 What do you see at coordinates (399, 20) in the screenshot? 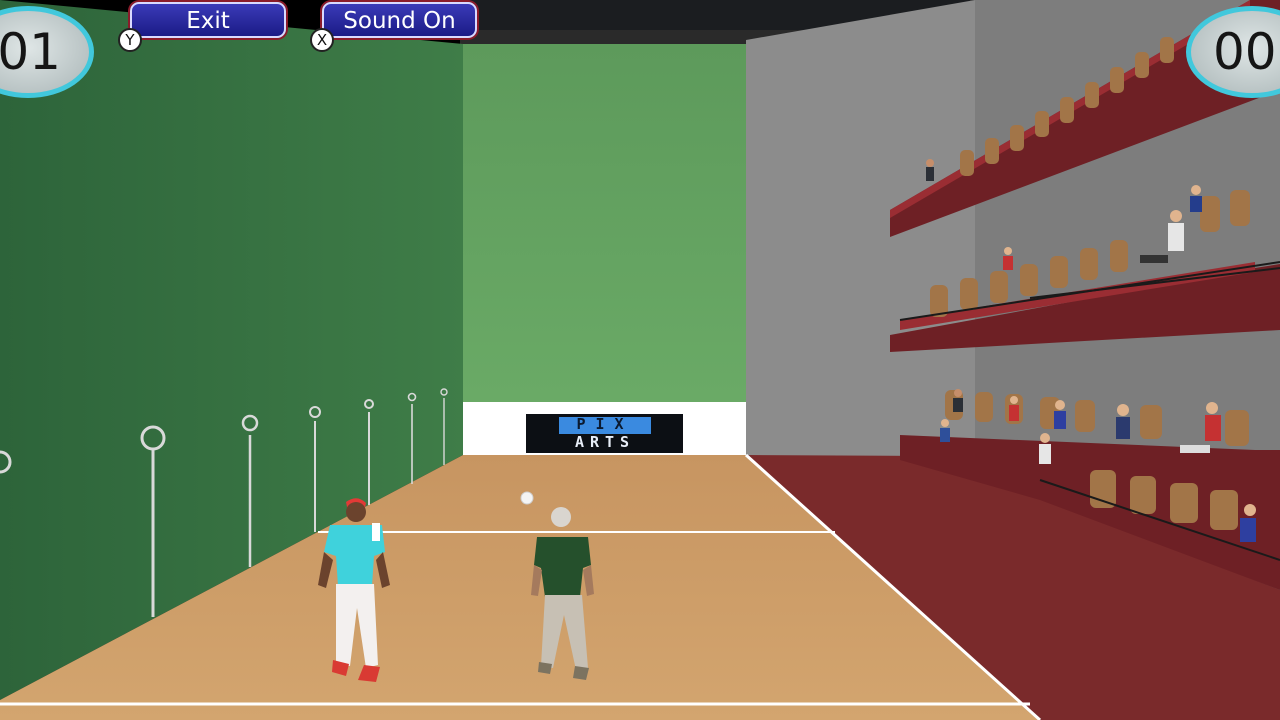
I see `sound-toggle-button: Sound On` at bounding box center [399, 20].